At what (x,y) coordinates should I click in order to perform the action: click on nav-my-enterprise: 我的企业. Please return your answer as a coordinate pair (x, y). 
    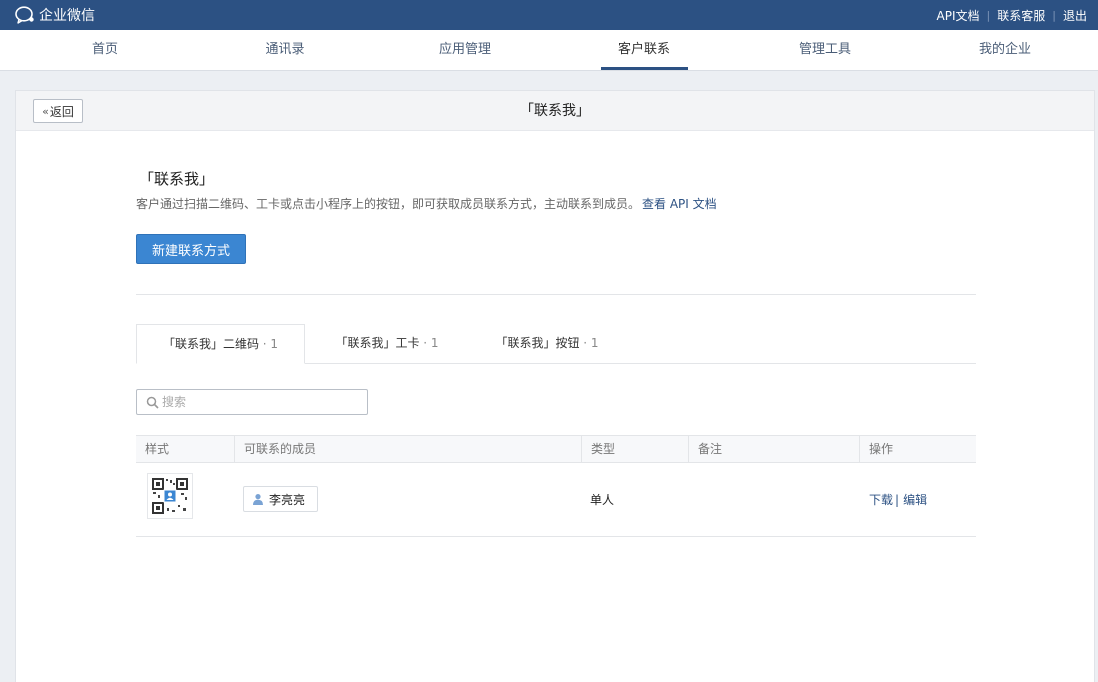
    Looking at the image, I should click on (1005, 50).